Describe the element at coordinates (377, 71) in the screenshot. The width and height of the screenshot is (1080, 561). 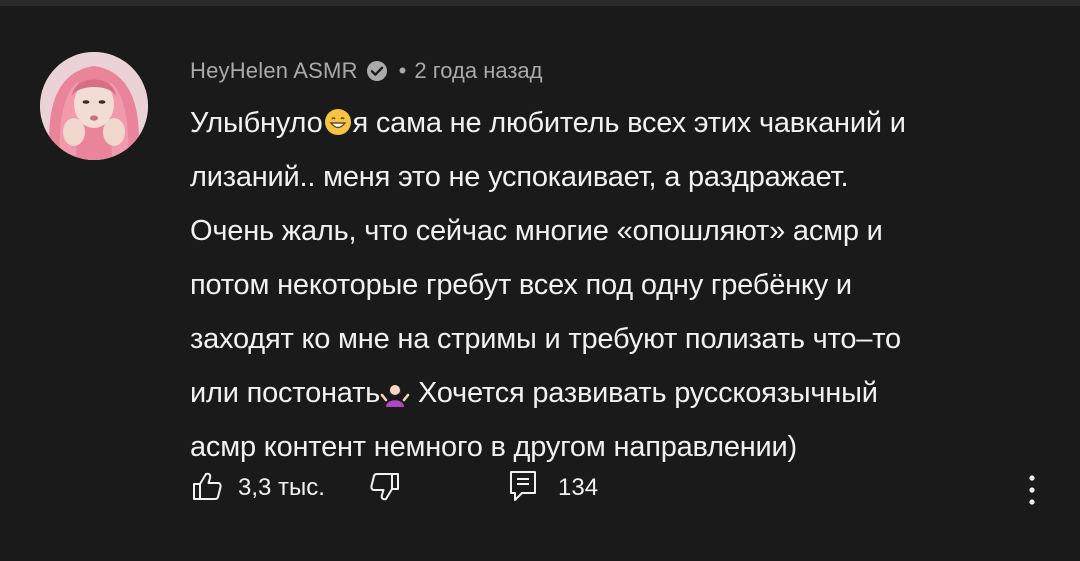
I see `verified-check-icon` at that location.